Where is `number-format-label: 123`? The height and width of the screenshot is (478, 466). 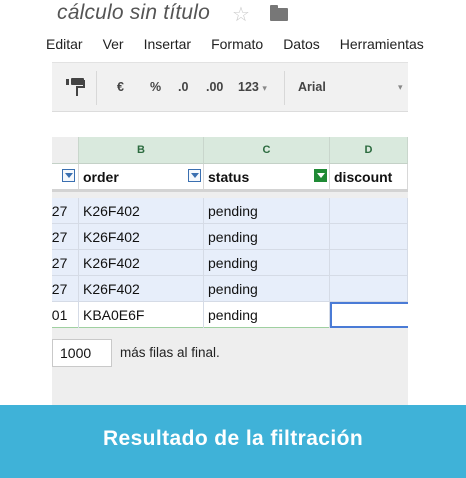
number-format-label: 123 is located at coordinates (248, 87).